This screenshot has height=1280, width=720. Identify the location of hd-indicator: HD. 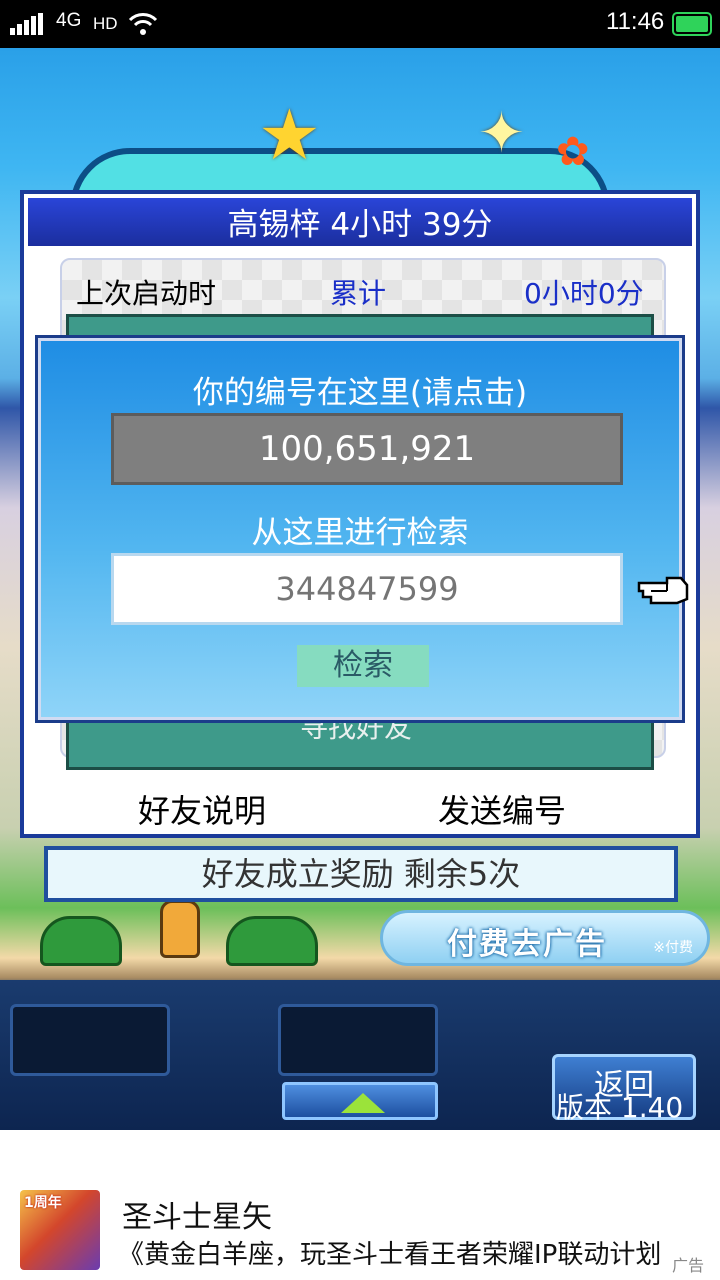
(105, 23).